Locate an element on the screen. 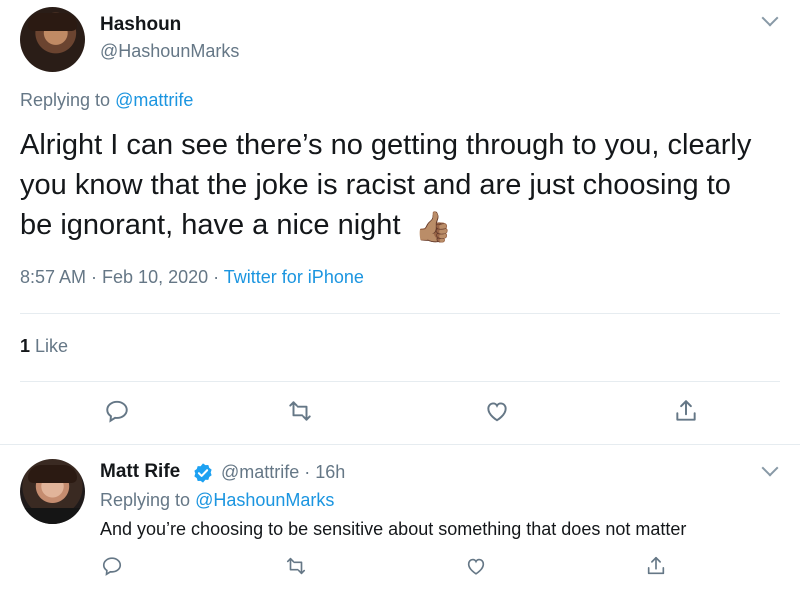 The width and height of the screenshot is (800, 591). display-name: Matt Rife is located at coordinates (140, 472).